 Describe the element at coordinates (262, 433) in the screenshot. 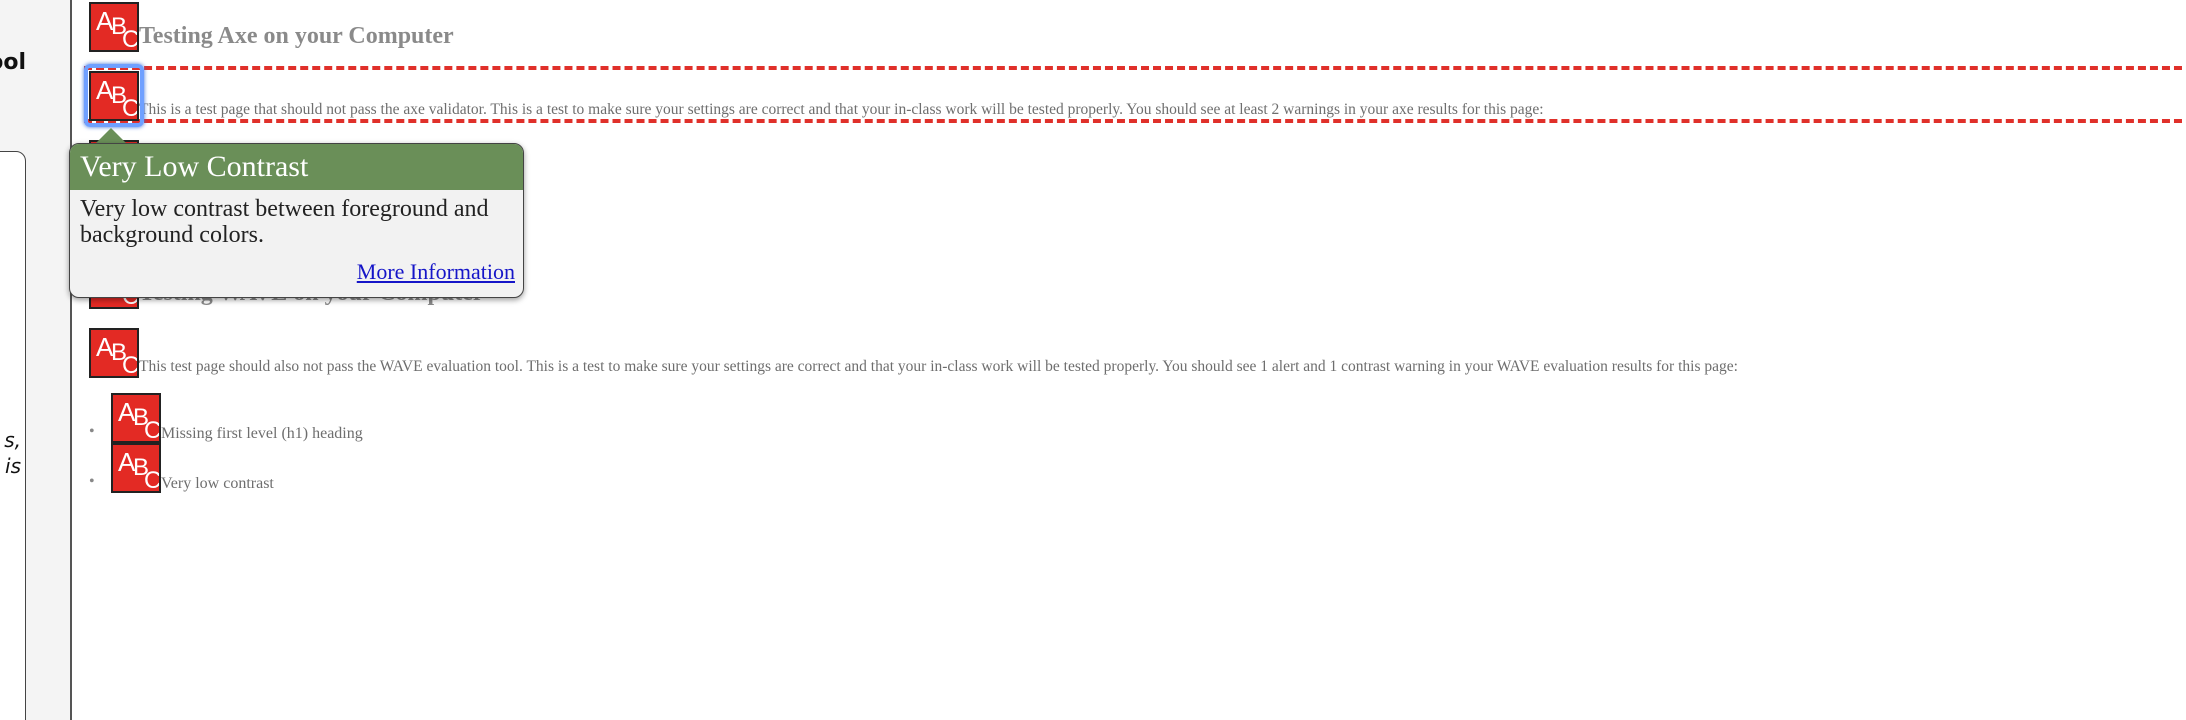

I see `list-item-text: Missing first level (h1) heading` at that location.